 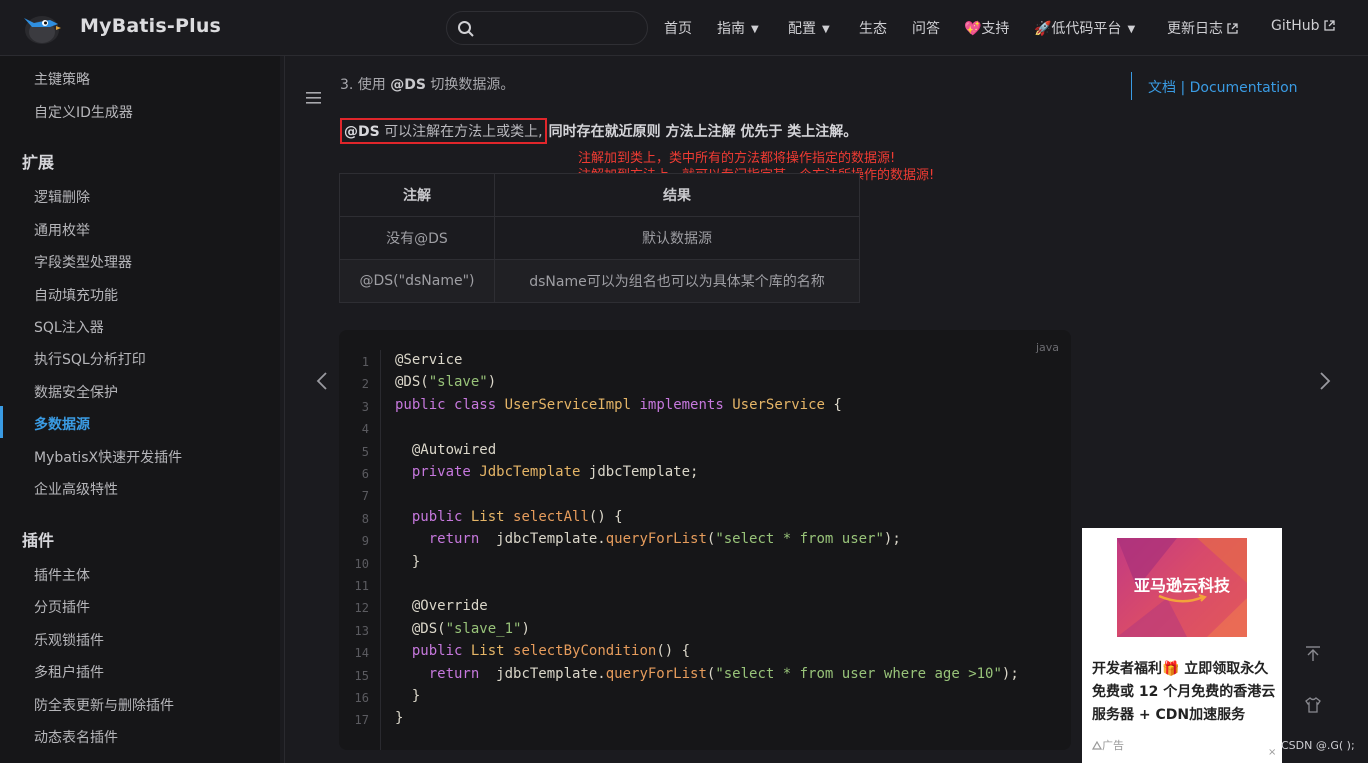 I want to click on line-number: 5, so click(x=365, y=451).